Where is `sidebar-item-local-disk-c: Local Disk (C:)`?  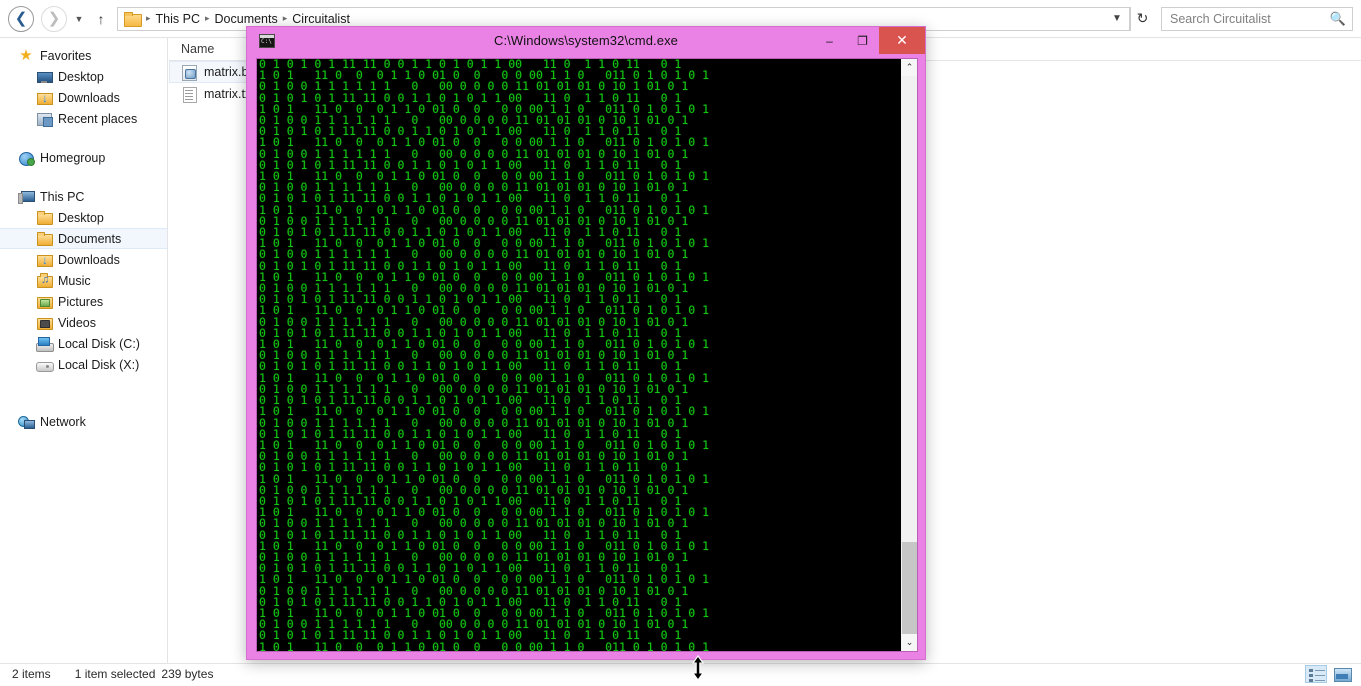 sidebar-item-local-disk-c: Local Disk (C:) is located at coordinates (83, 343).